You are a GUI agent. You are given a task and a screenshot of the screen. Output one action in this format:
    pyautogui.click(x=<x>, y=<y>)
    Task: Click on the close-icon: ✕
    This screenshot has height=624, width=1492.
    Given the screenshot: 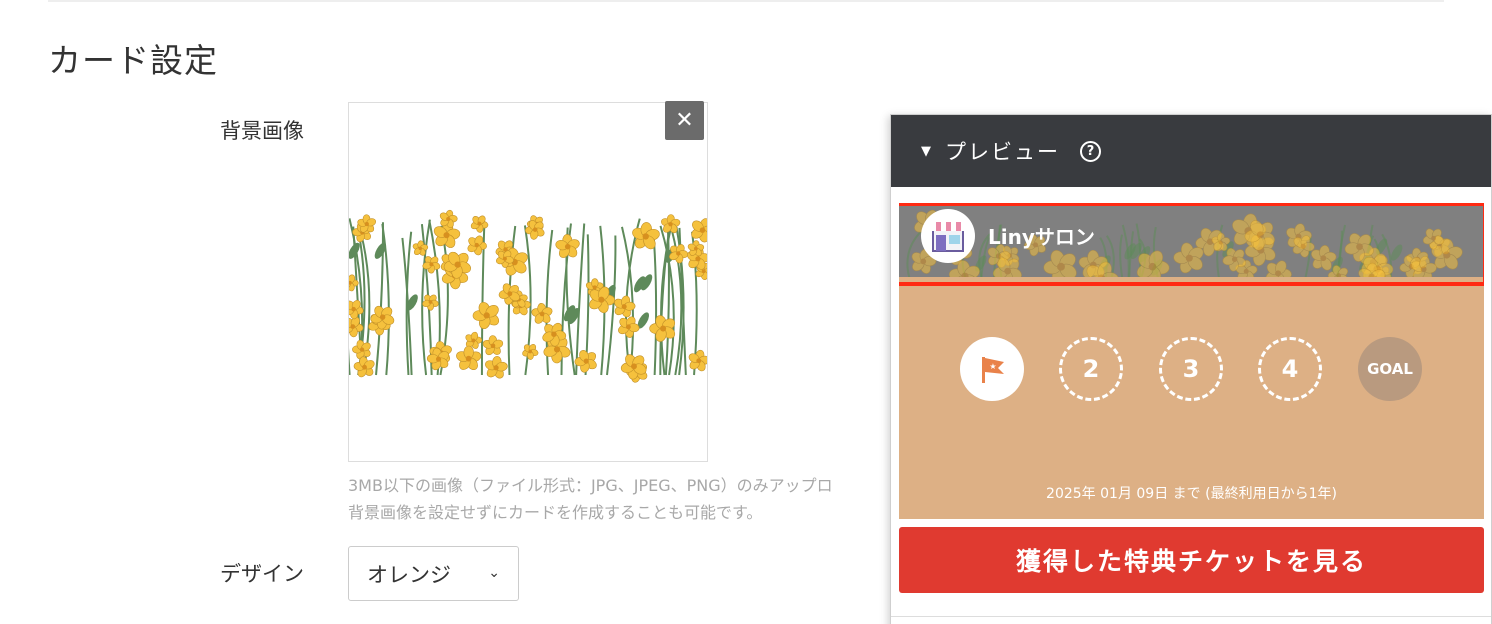 What is the action you would take?
    pyautogui.click(x=684, y=120)
    